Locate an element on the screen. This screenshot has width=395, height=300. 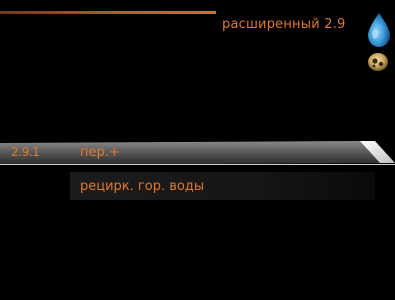
menu-item-number: 2.9.1 is located at coordinates (25, 152).